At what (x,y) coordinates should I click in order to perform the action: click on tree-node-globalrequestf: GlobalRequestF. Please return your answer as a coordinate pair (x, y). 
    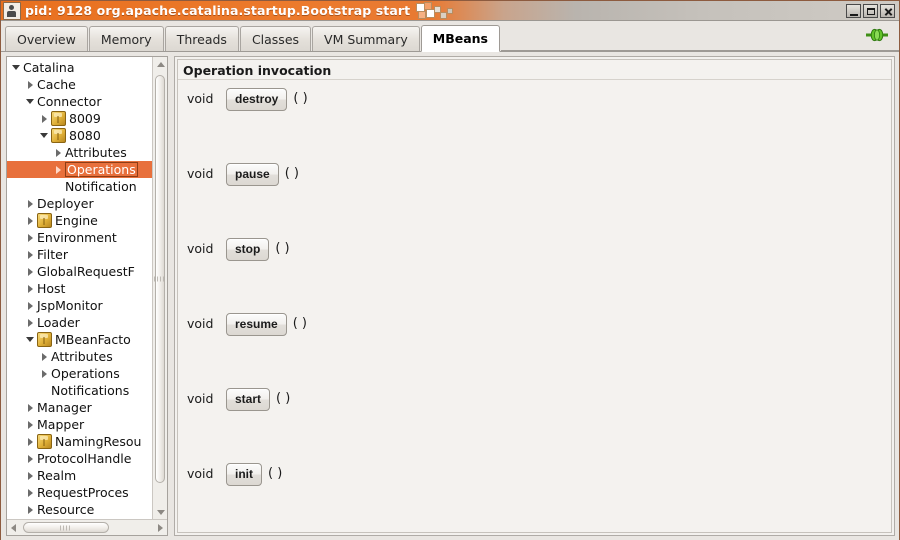
    Looking at the image, I should click on (79, 271).